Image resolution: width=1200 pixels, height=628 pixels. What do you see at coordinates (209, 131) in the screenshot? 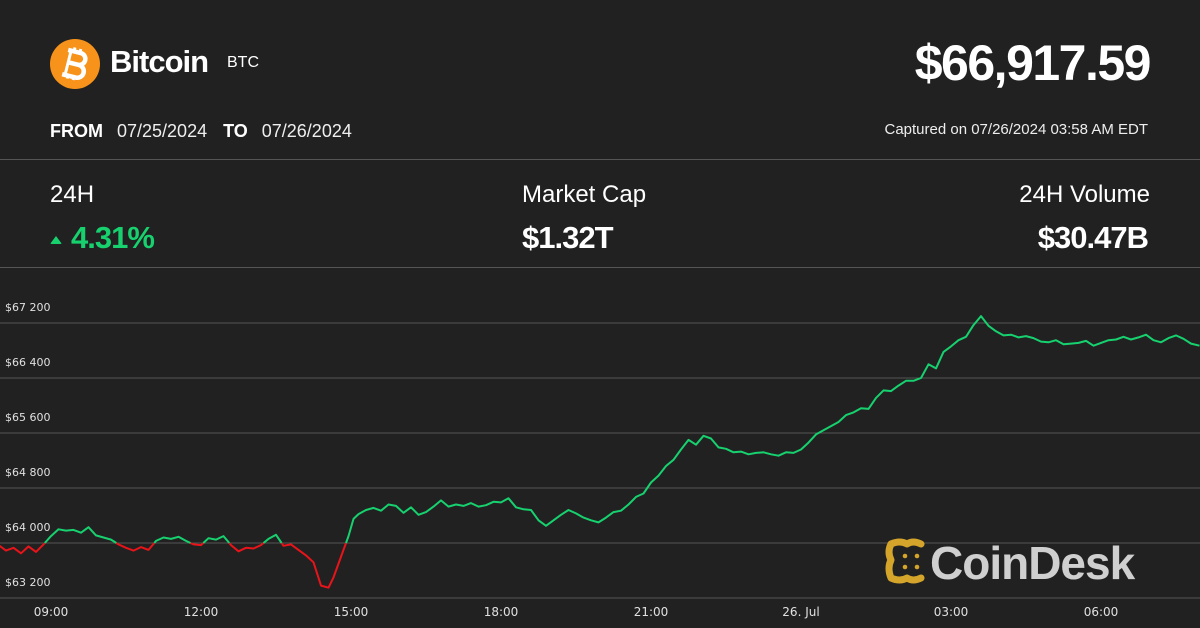
I see `date-range: FROM 07/25/2024 TO 07/26/2024` at bounding box center [209, 131].